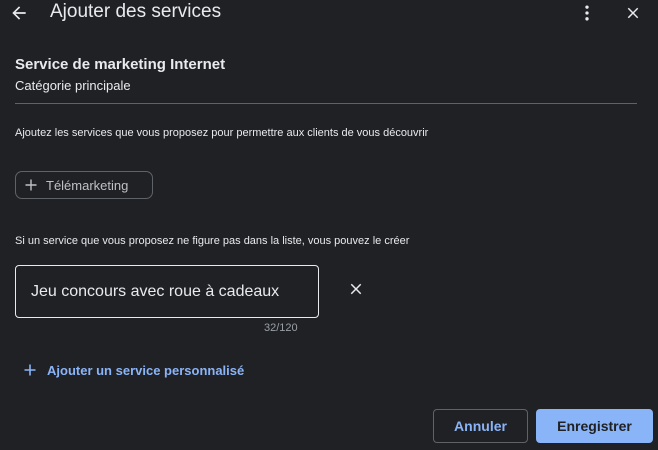  I want to click on add-custom-service-label: Ajouter un service personnalisé, so click(146, 370).